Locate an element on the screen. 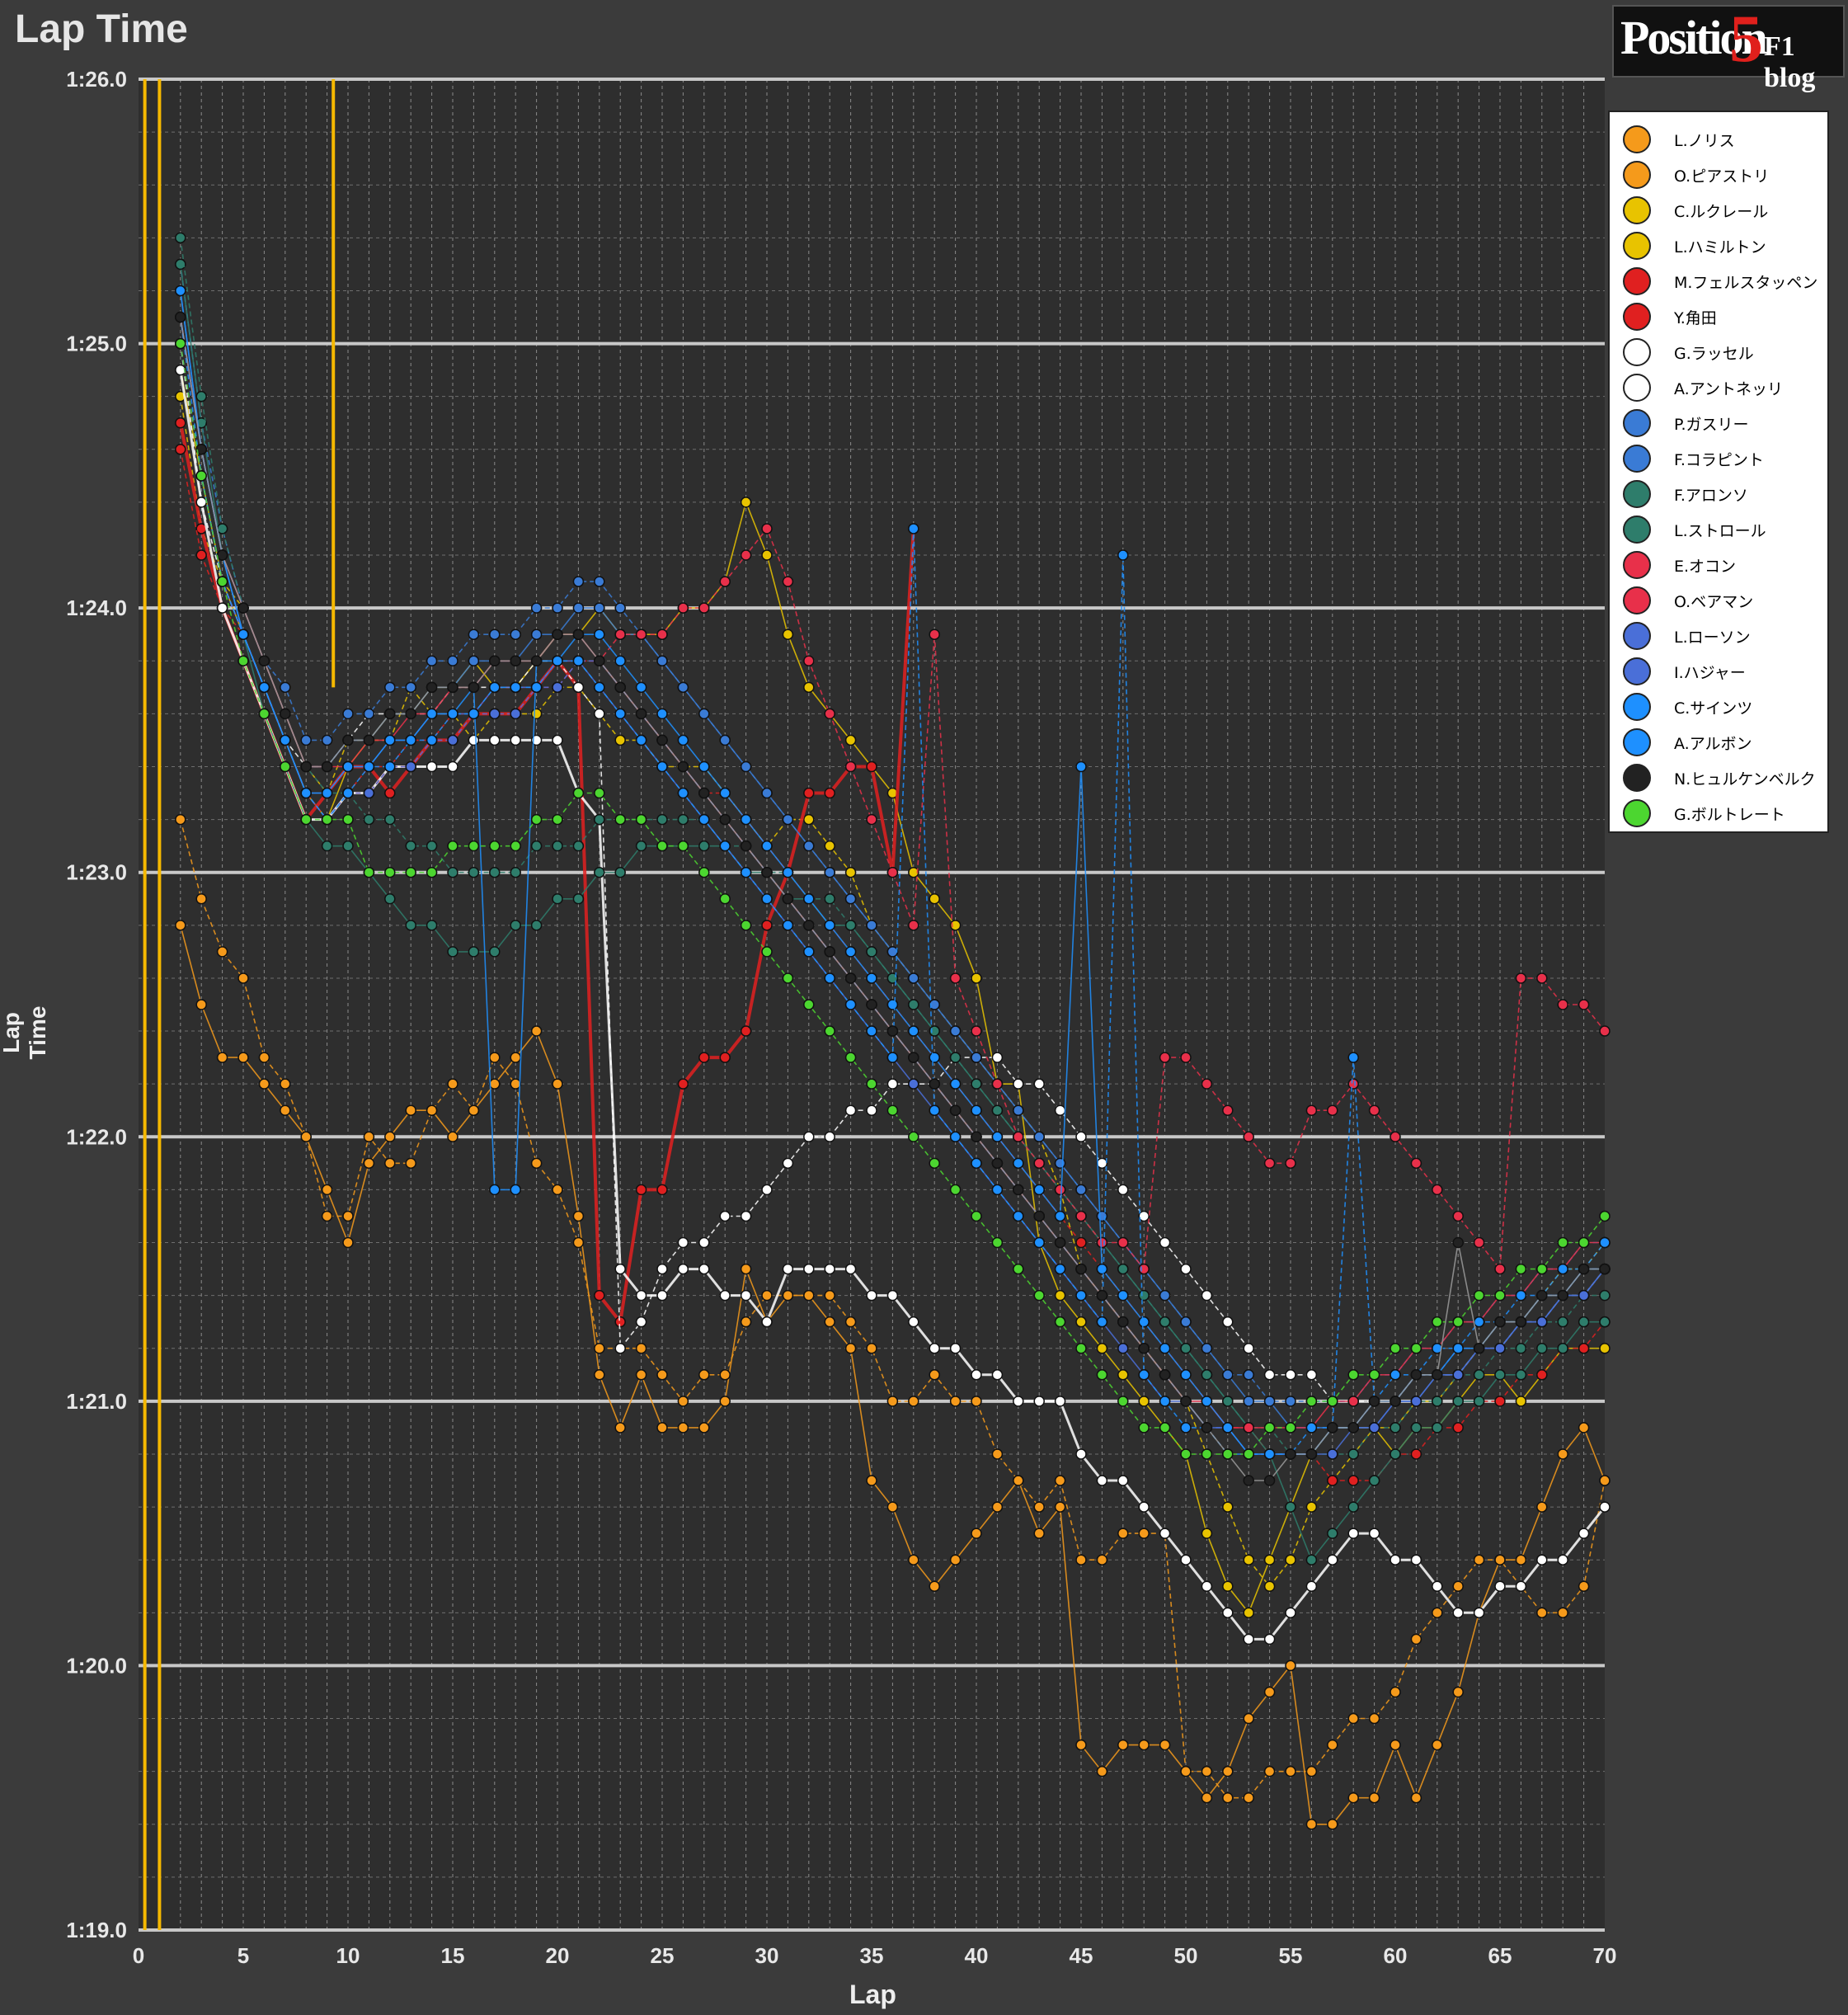 This screenshot has height=2015, width=1848. williams-icon is located at coordinates (1637, 707).